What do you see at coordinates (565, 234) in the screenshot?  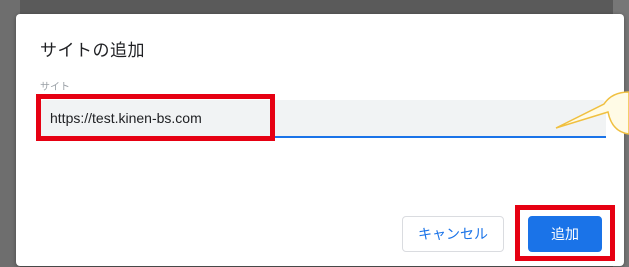 I see `add-button: 追加` at bounding box center [565, 234].